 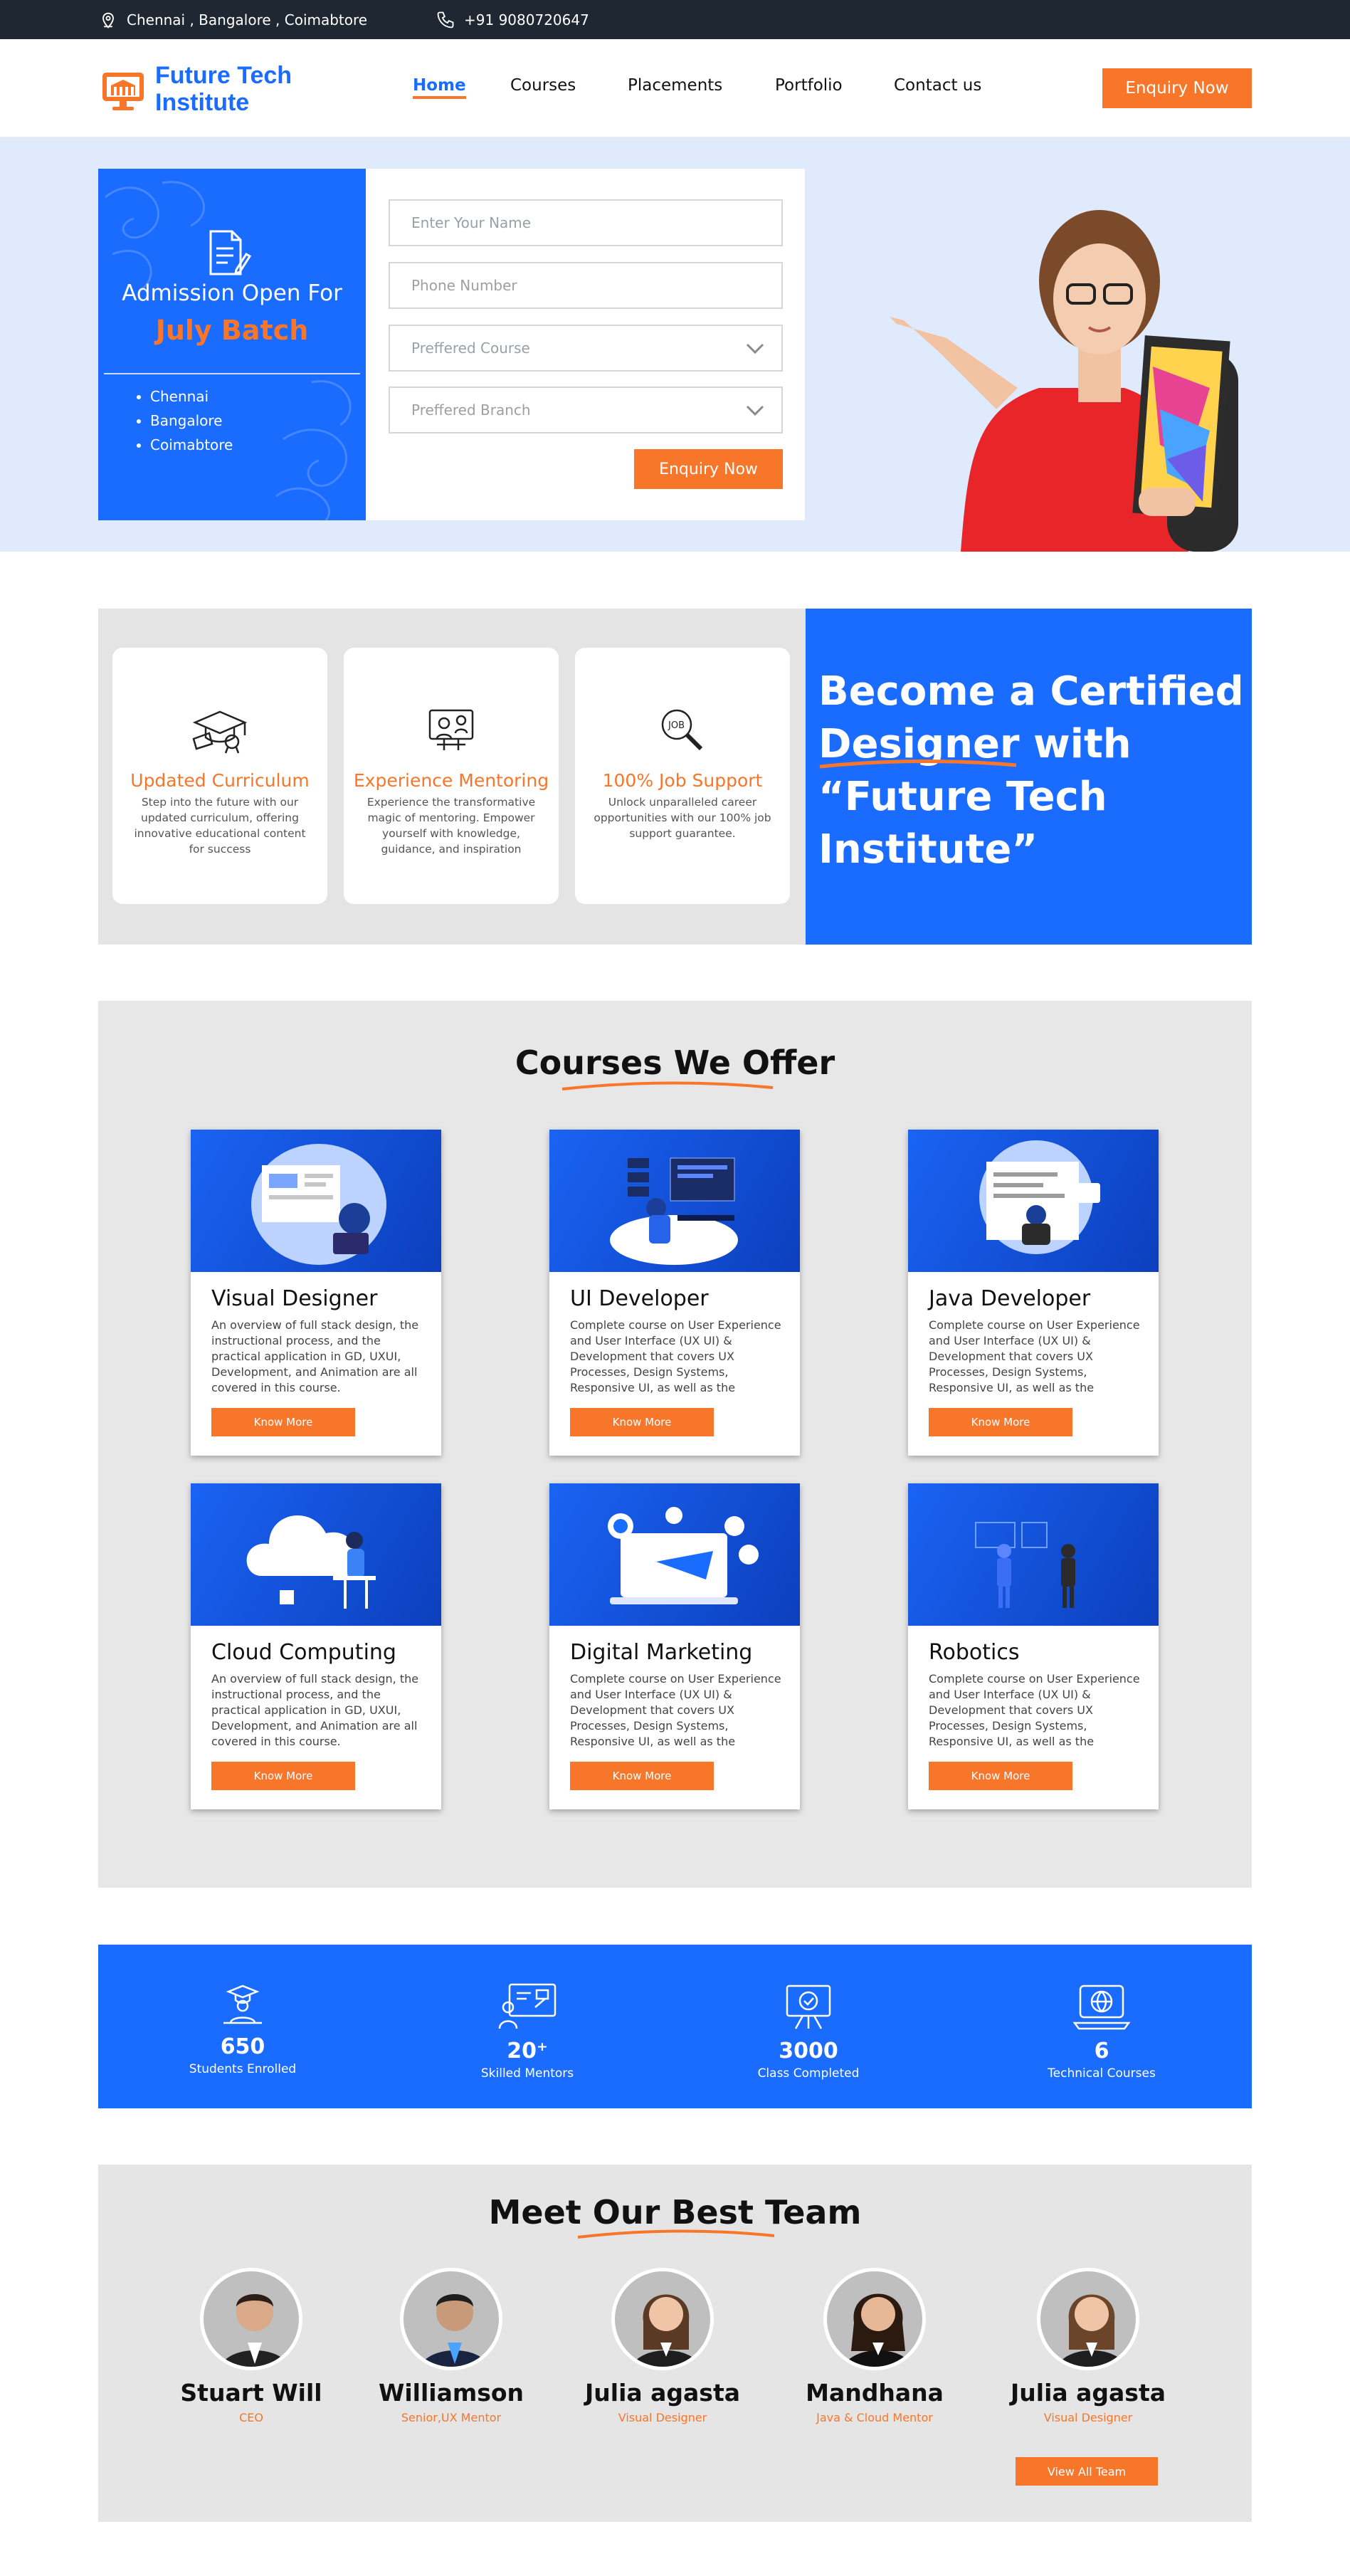 What do you see at coordinates (974, 1652) in the screenshot?
I see `course-title: Robotics` at bounding box center [974, 1652].